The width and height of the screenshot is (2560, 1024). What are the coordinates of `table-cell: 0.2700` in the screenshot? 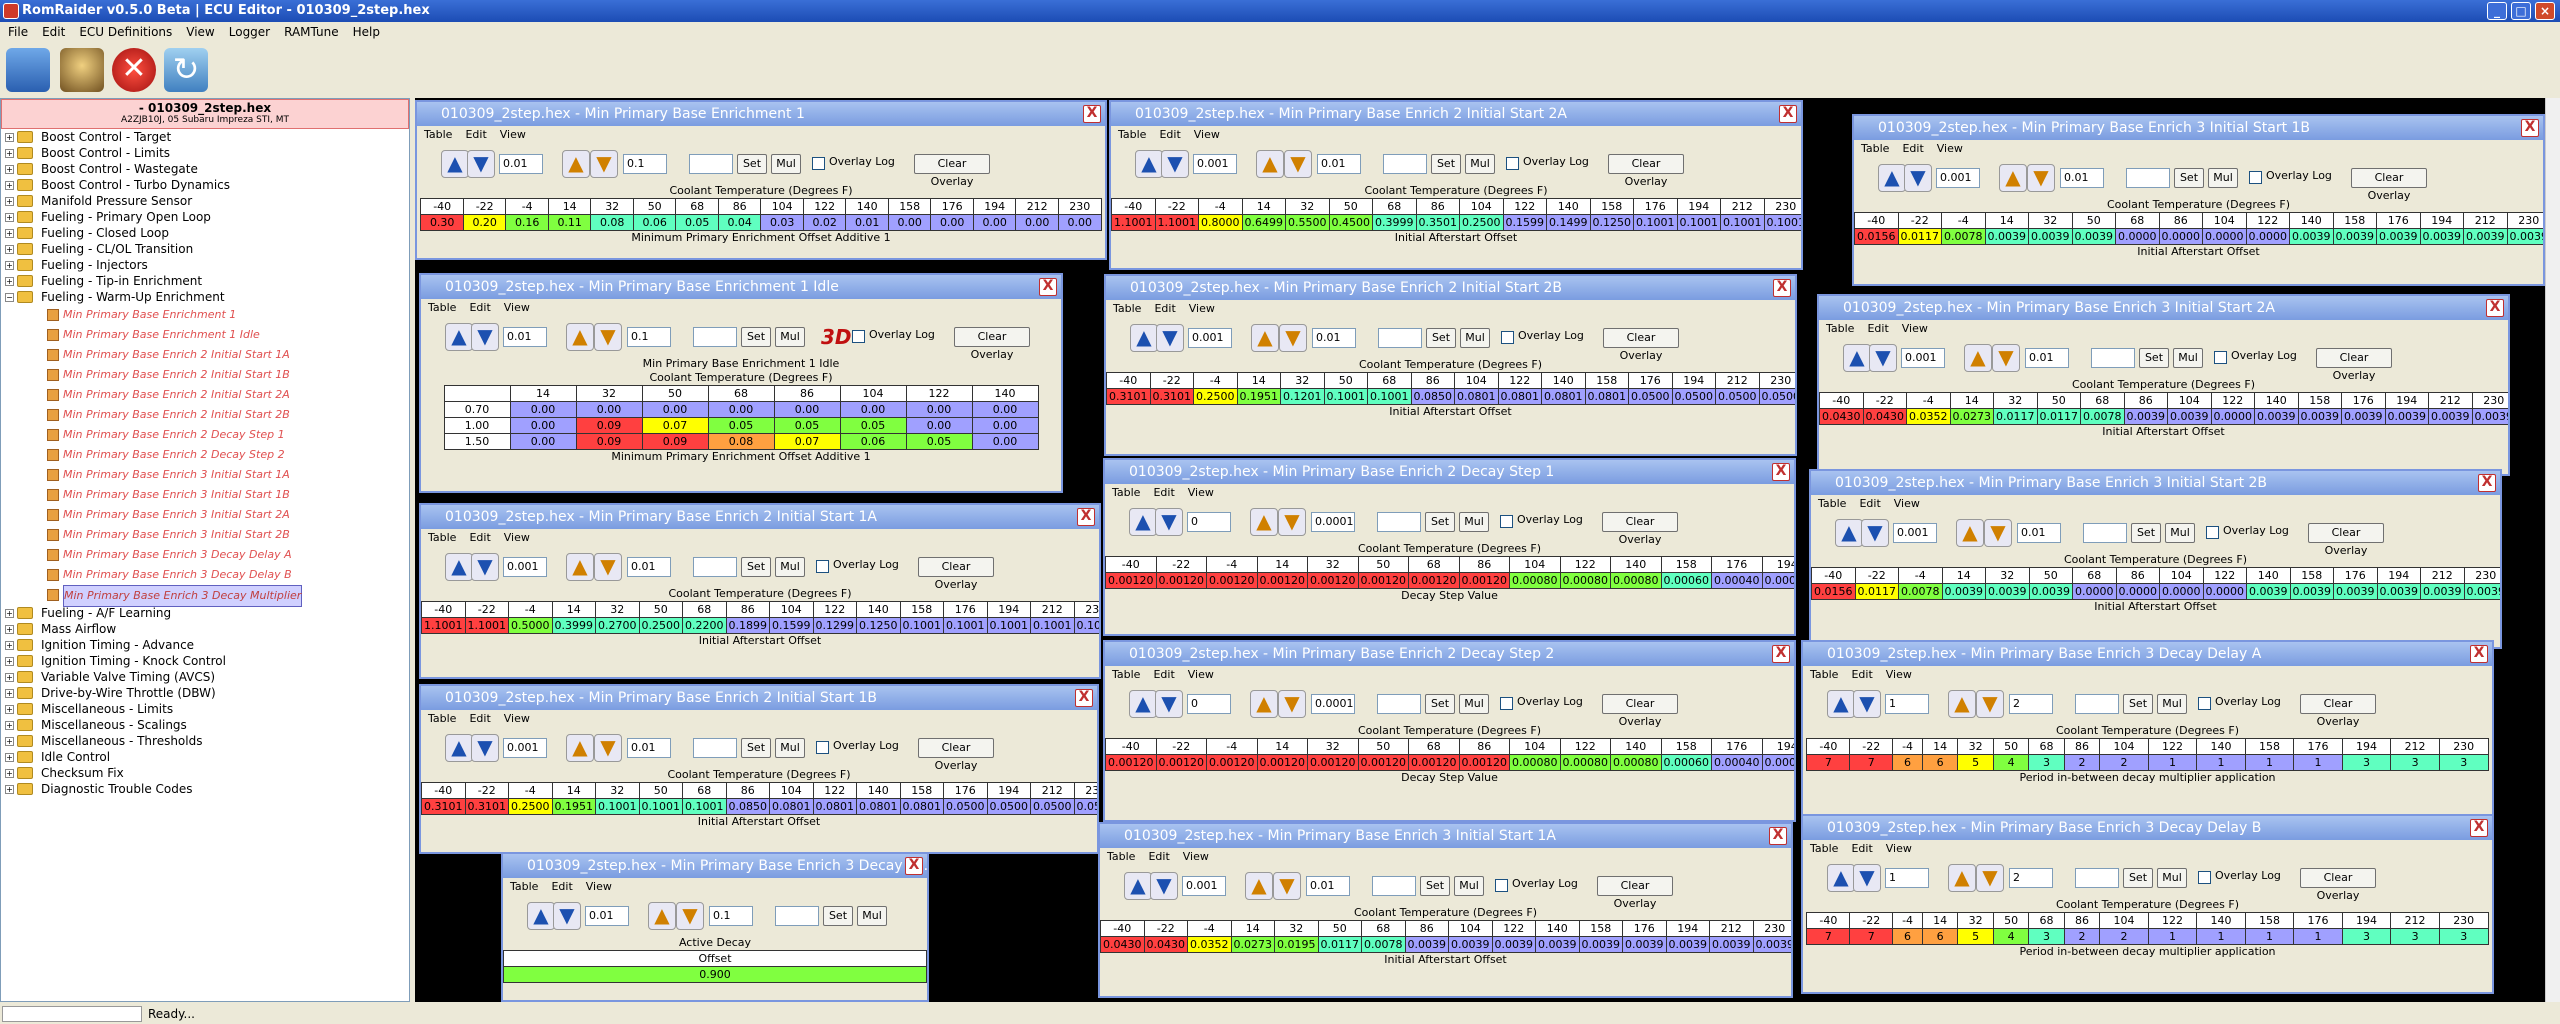 It's located at (617, 625).